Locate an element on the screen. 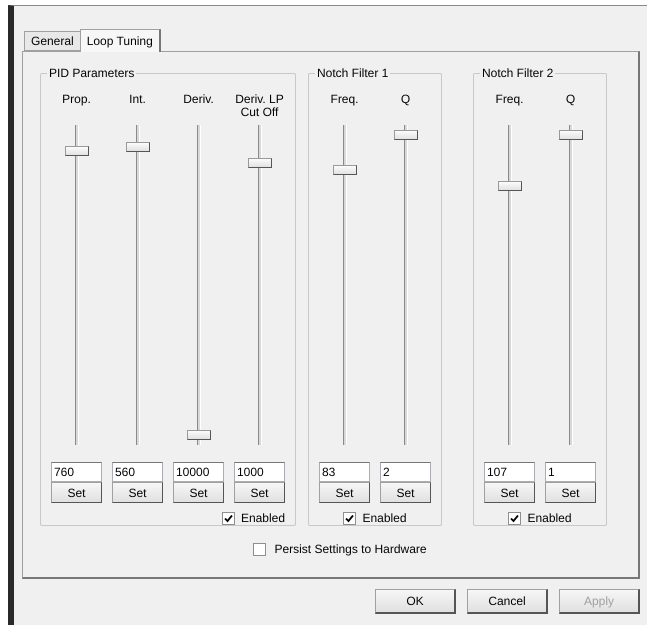 The width and height of the screenshot is (647, 629). tab: Loop Tuning is located at coordinates (120, 40).